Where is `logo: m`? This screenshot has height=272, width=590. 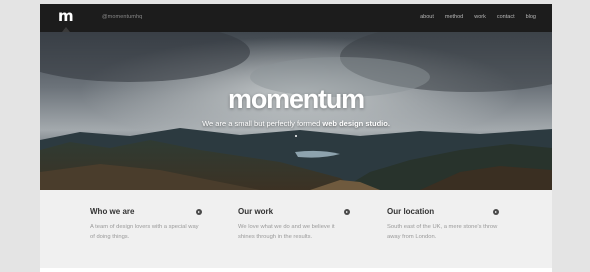
logo: m is located at coordinates (66, 16).